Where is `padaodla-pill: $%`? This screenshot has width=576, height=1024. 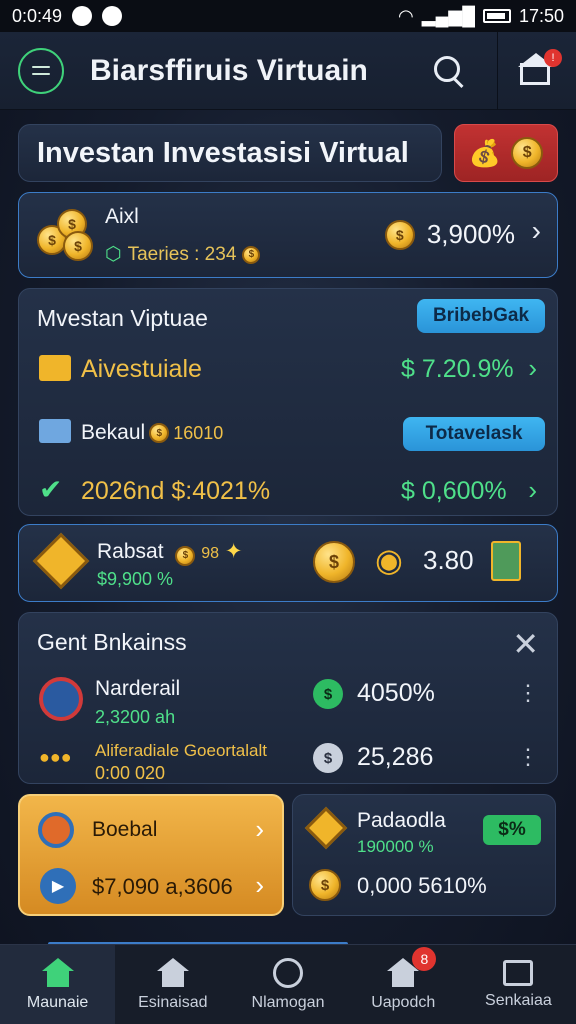
padaodla-pill: $% is located at coordinates (512, 830).